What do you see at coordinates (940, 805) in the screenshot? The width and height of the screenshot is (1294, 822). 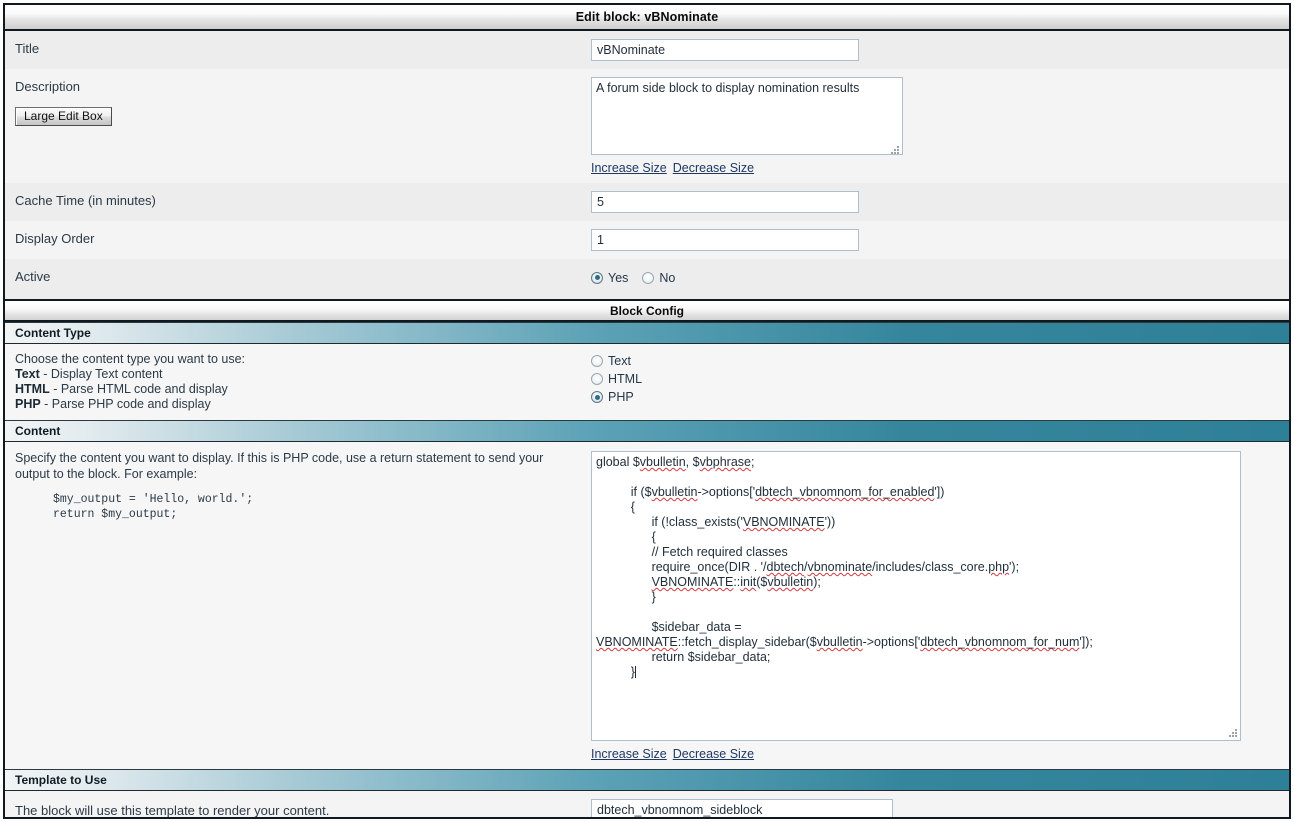 I see `template-field-cell` at bounding box center [940, 805].